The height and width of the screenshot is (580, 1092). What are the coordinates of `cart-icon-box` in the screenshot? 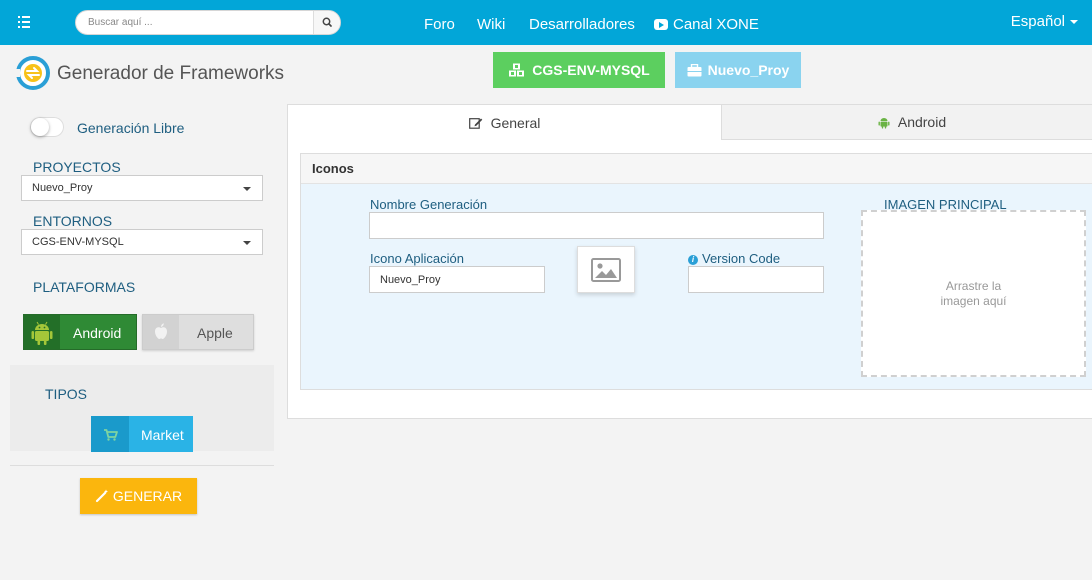 It's located at (110, 434).